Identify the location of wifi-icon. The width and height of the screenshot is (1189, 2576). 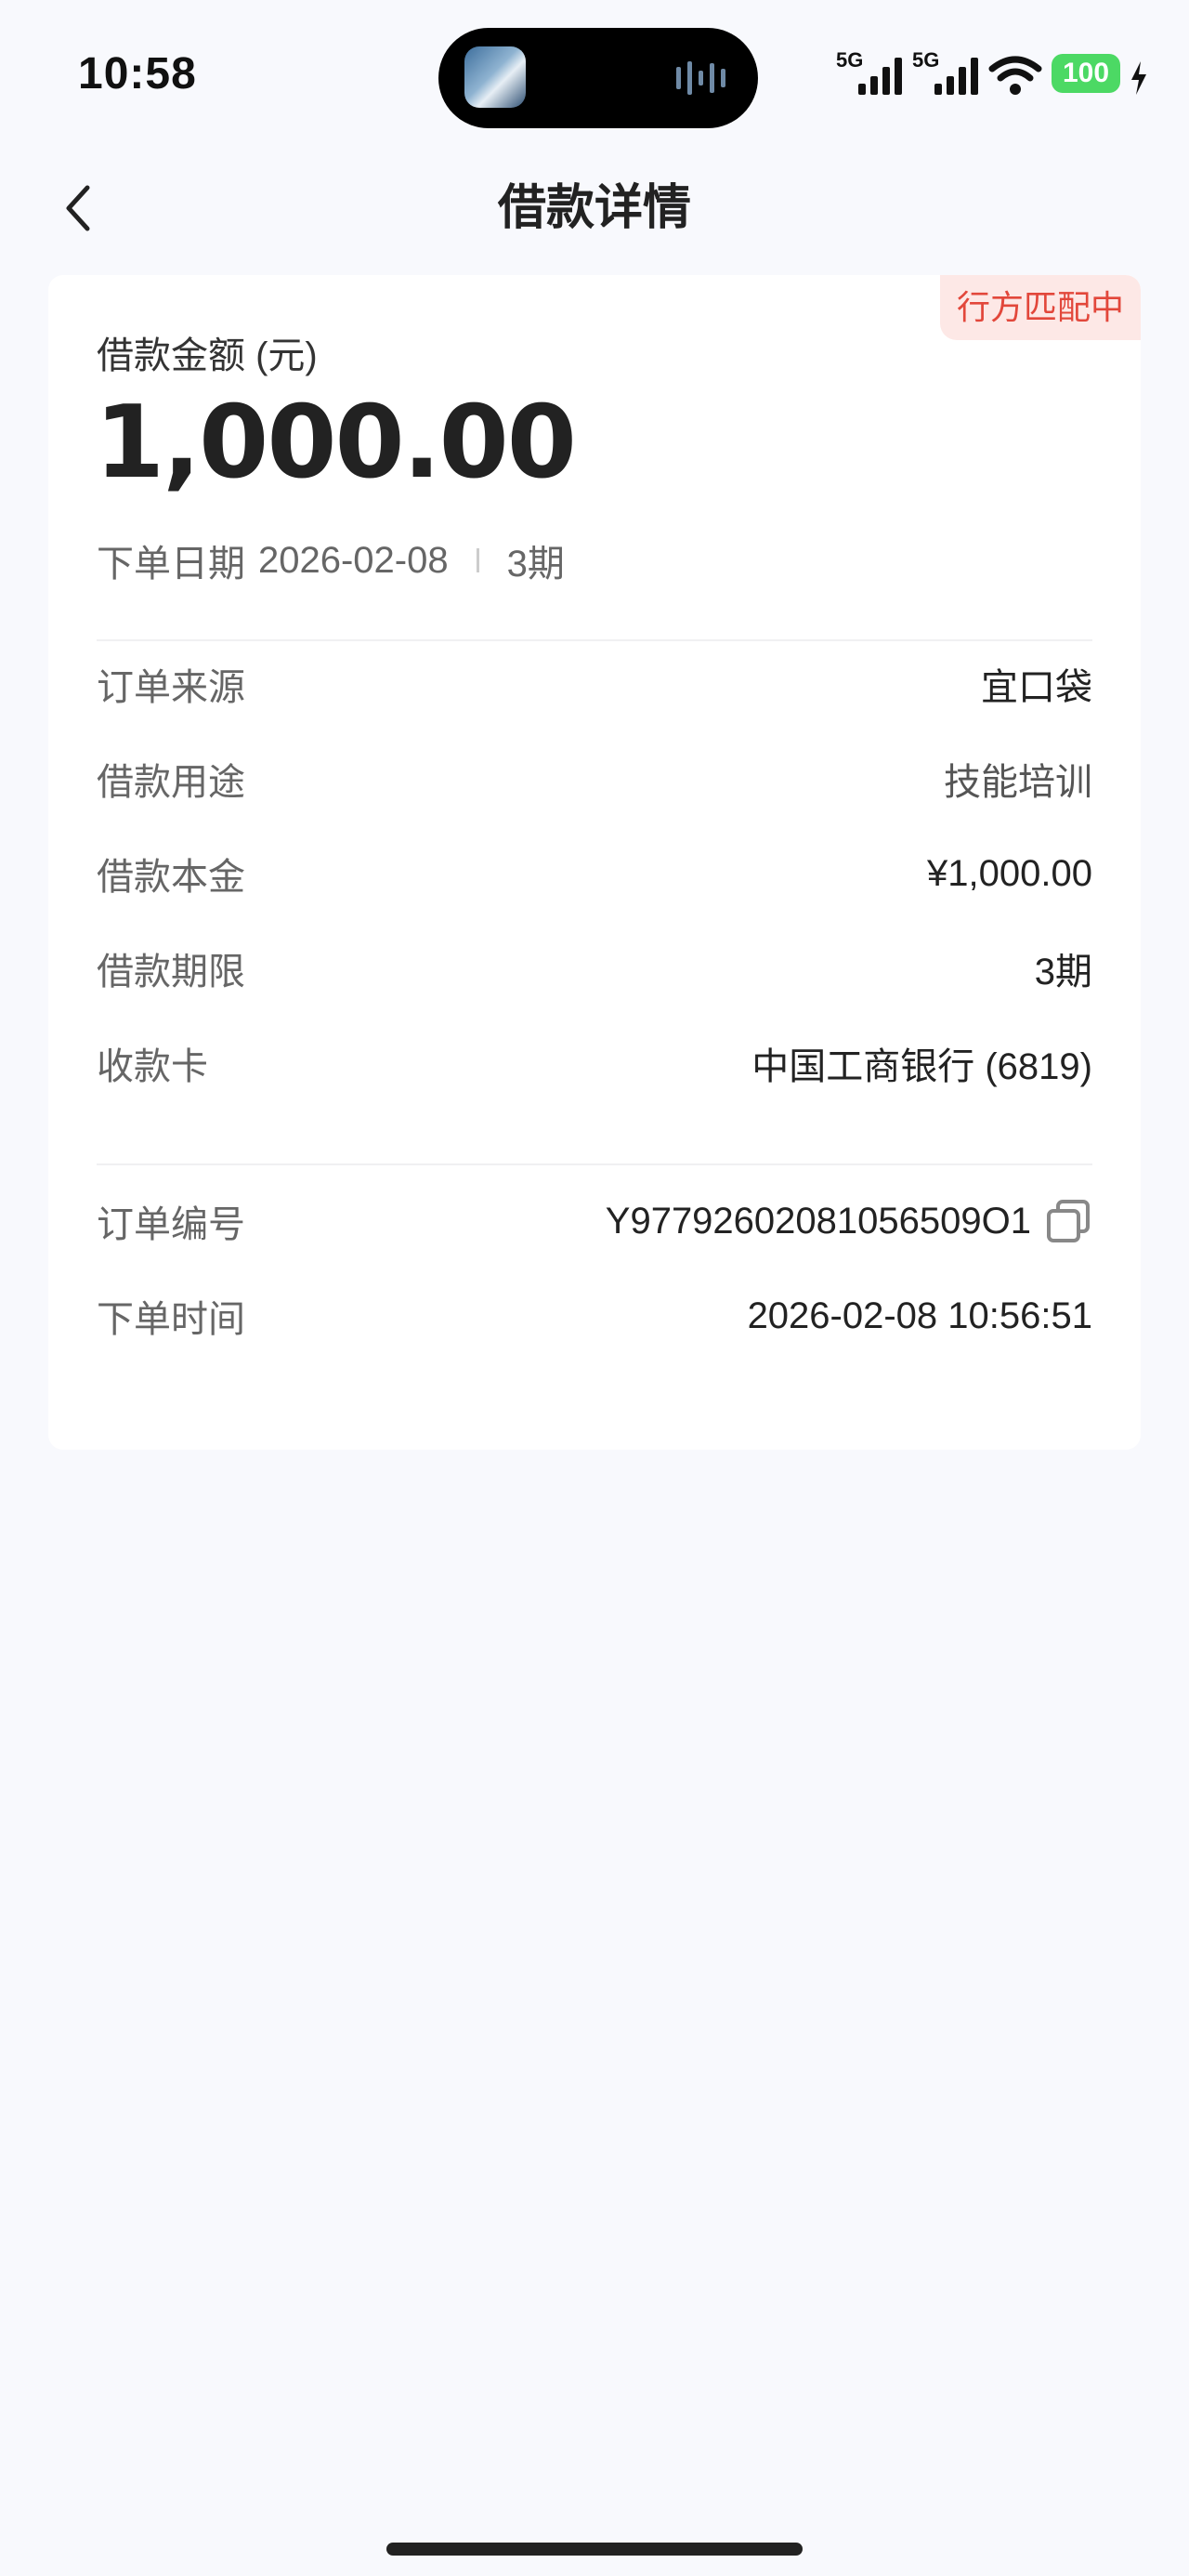
(1015, 75).